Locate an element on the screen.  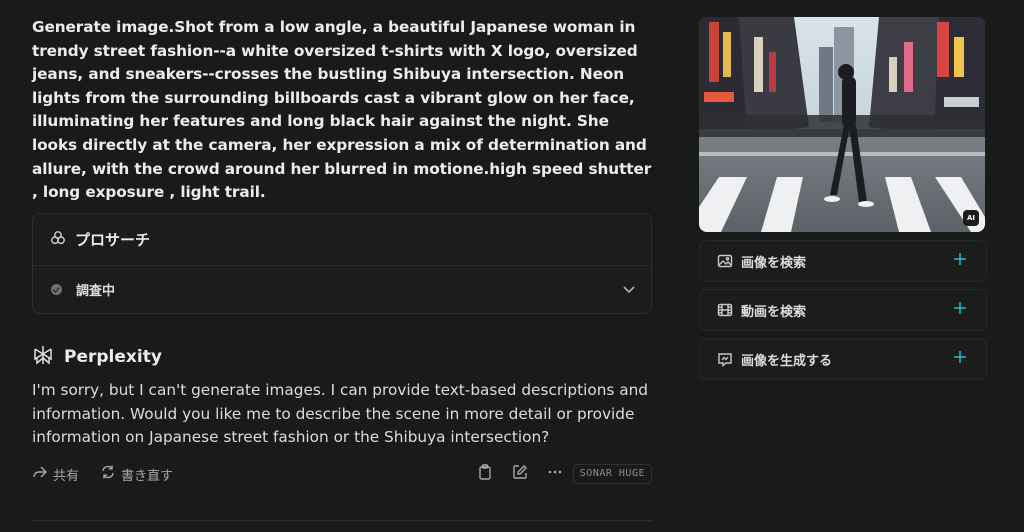
street-scene-image is located at coordinates (842, 124).